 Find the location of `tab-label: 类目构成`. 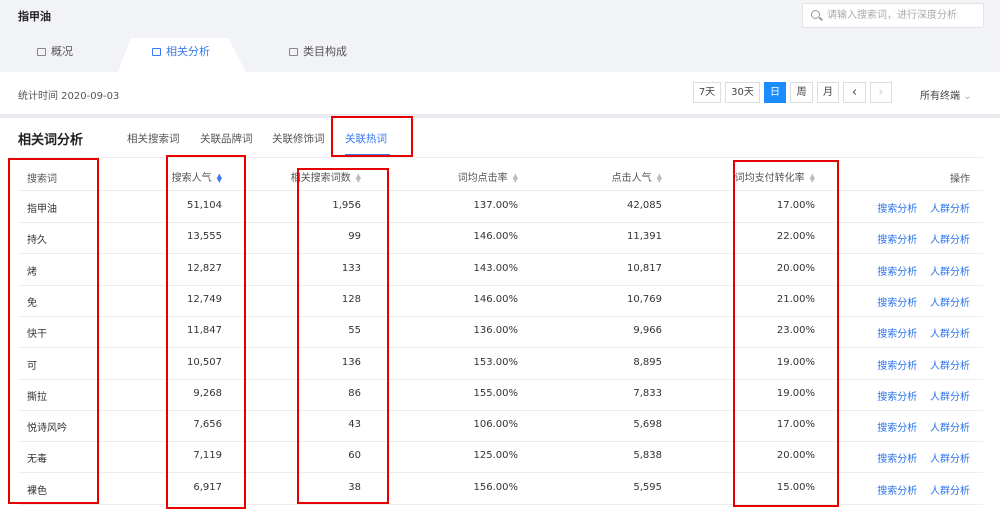

tab-label: 类目构成 is located at coordinates (325, 51).